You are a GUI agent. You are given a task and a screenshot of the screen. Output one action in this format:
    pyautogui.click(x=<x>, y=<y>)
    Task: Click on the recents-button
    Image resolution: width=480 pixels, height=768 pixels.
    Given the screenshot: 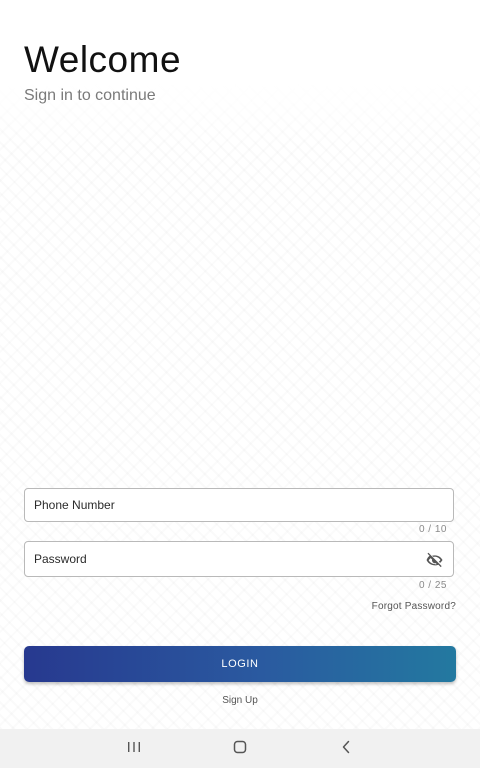 What is the action you would take?
    pyautogui.click(x=134, y=749)
    